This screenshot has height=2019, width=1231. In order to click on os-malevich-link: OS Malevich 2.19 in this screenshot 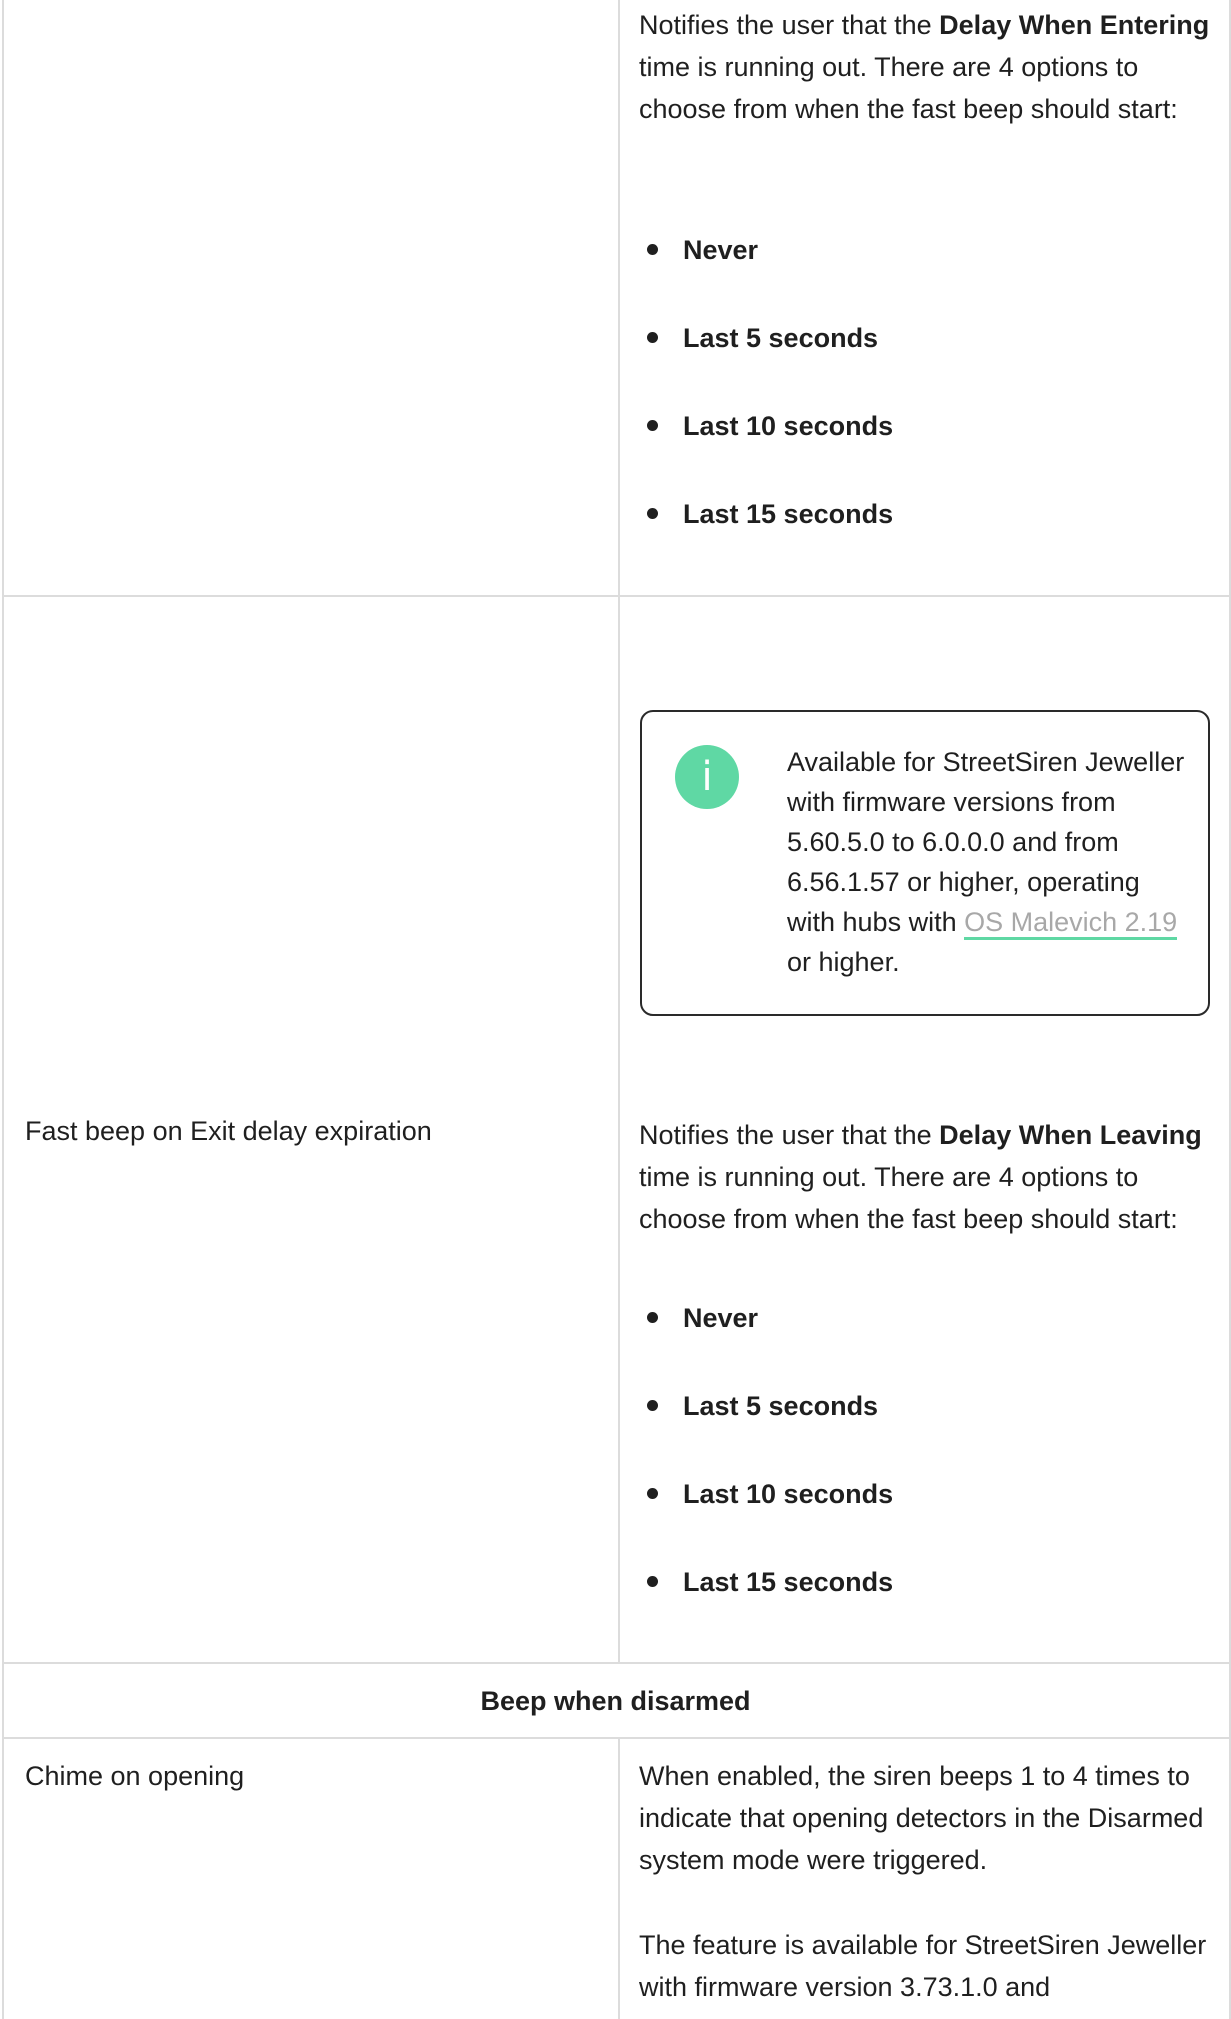, I will do `click(1071, 923)`.